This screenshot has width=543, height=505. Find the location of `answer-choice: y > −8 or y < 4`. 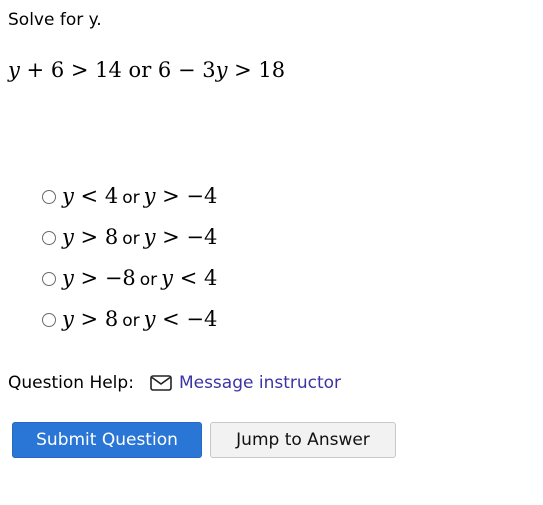

answer-choice: y > −8 or y < 4 is located at coordinates (129, 278).